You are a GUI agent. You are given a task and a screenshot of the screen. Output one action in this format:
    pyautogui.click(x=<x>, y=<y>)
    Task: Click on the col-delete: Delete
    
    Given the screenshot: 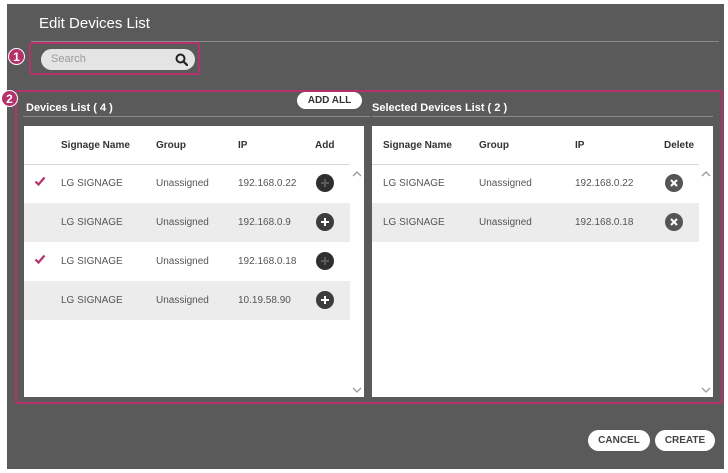 What is the action you would take?
    pyautogui.click(x=679, y=145)
    